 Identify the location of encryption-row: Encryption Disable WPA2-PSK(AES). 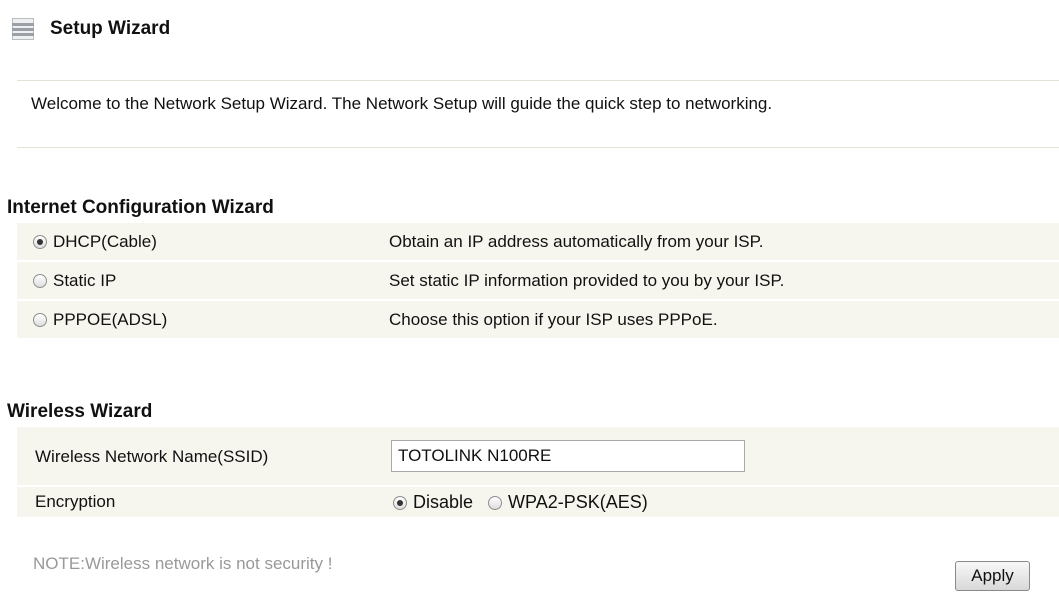
(538, 502).